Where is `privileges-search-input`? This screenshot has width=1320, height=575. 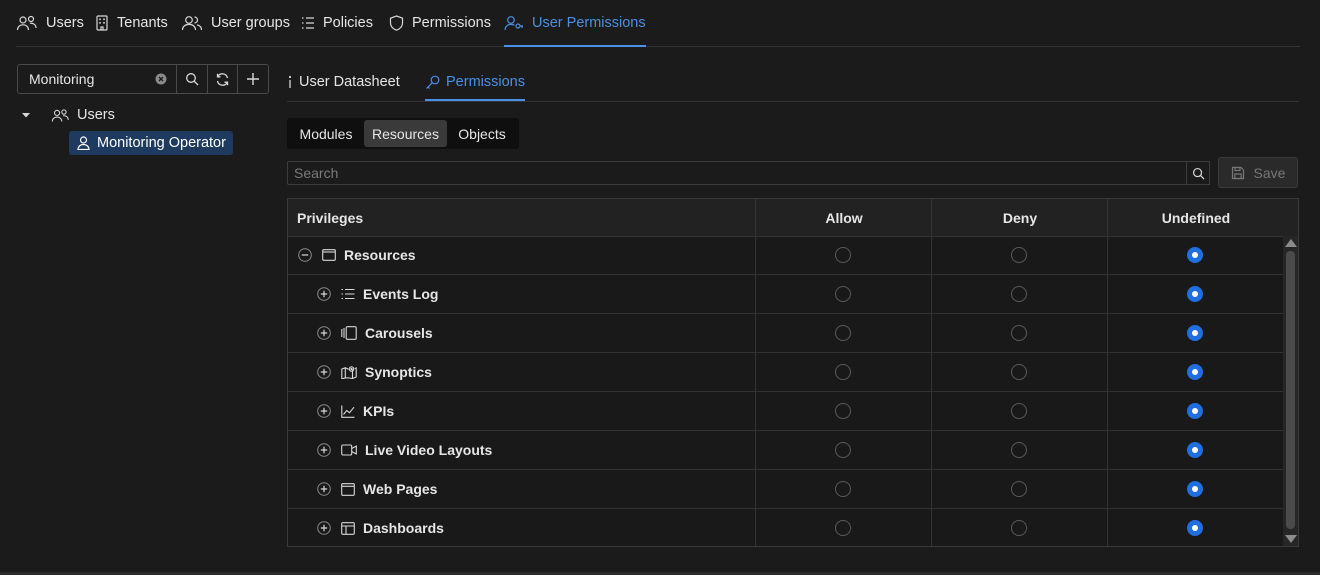 privileges-search-input is located at coordinates (737, 173).